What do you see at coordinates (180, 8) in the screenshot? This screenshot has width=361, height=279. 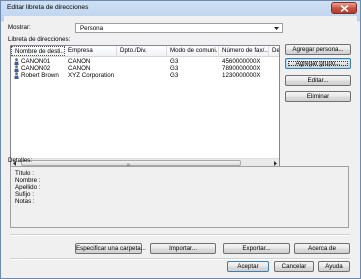 I see `title-bar: Editar libreta de direcciones` at bounding box center [180, 8].